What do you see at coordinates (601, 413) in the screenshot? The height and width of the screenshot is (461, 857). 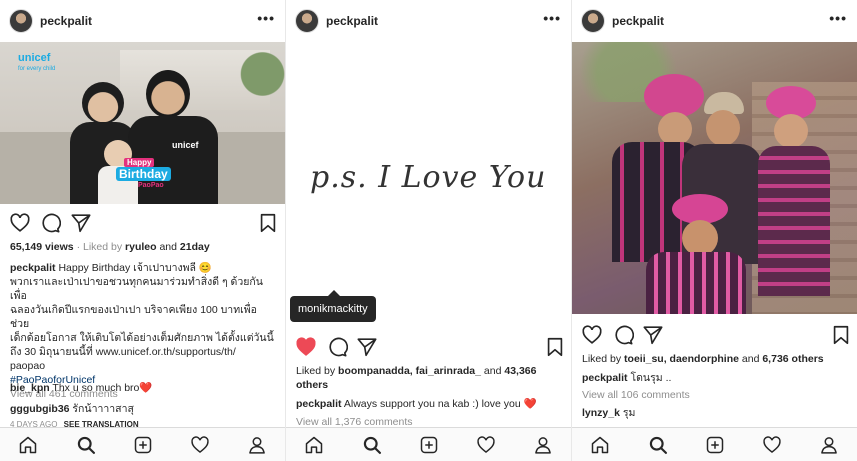 I see `comment-username: lynzy_k` at bounding box center [601, 413].